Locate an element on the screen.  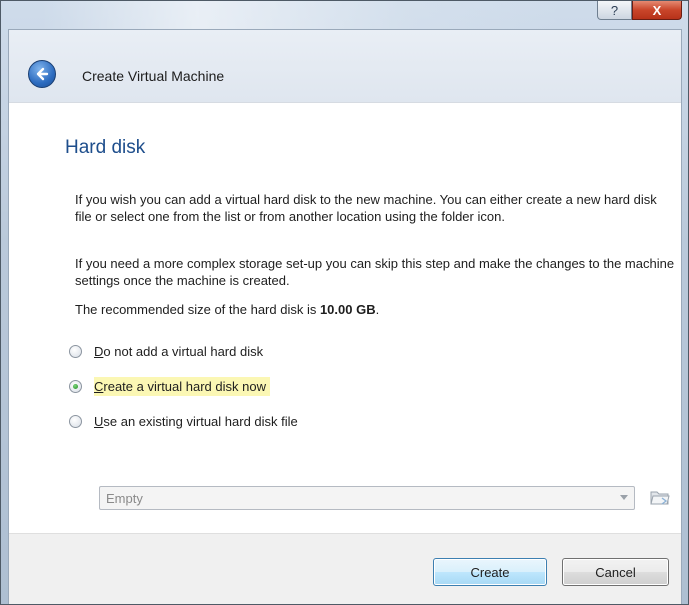
label-text: reate a virtual hard disk now is located at coordinates (184, 386).